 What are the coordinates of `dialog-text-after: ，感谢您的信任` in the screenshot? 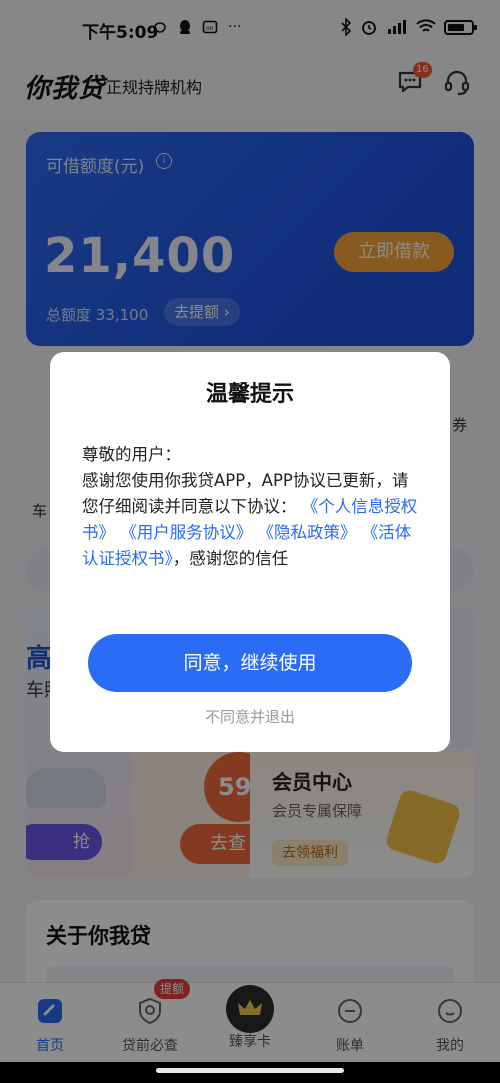 It's located at (230, 558).